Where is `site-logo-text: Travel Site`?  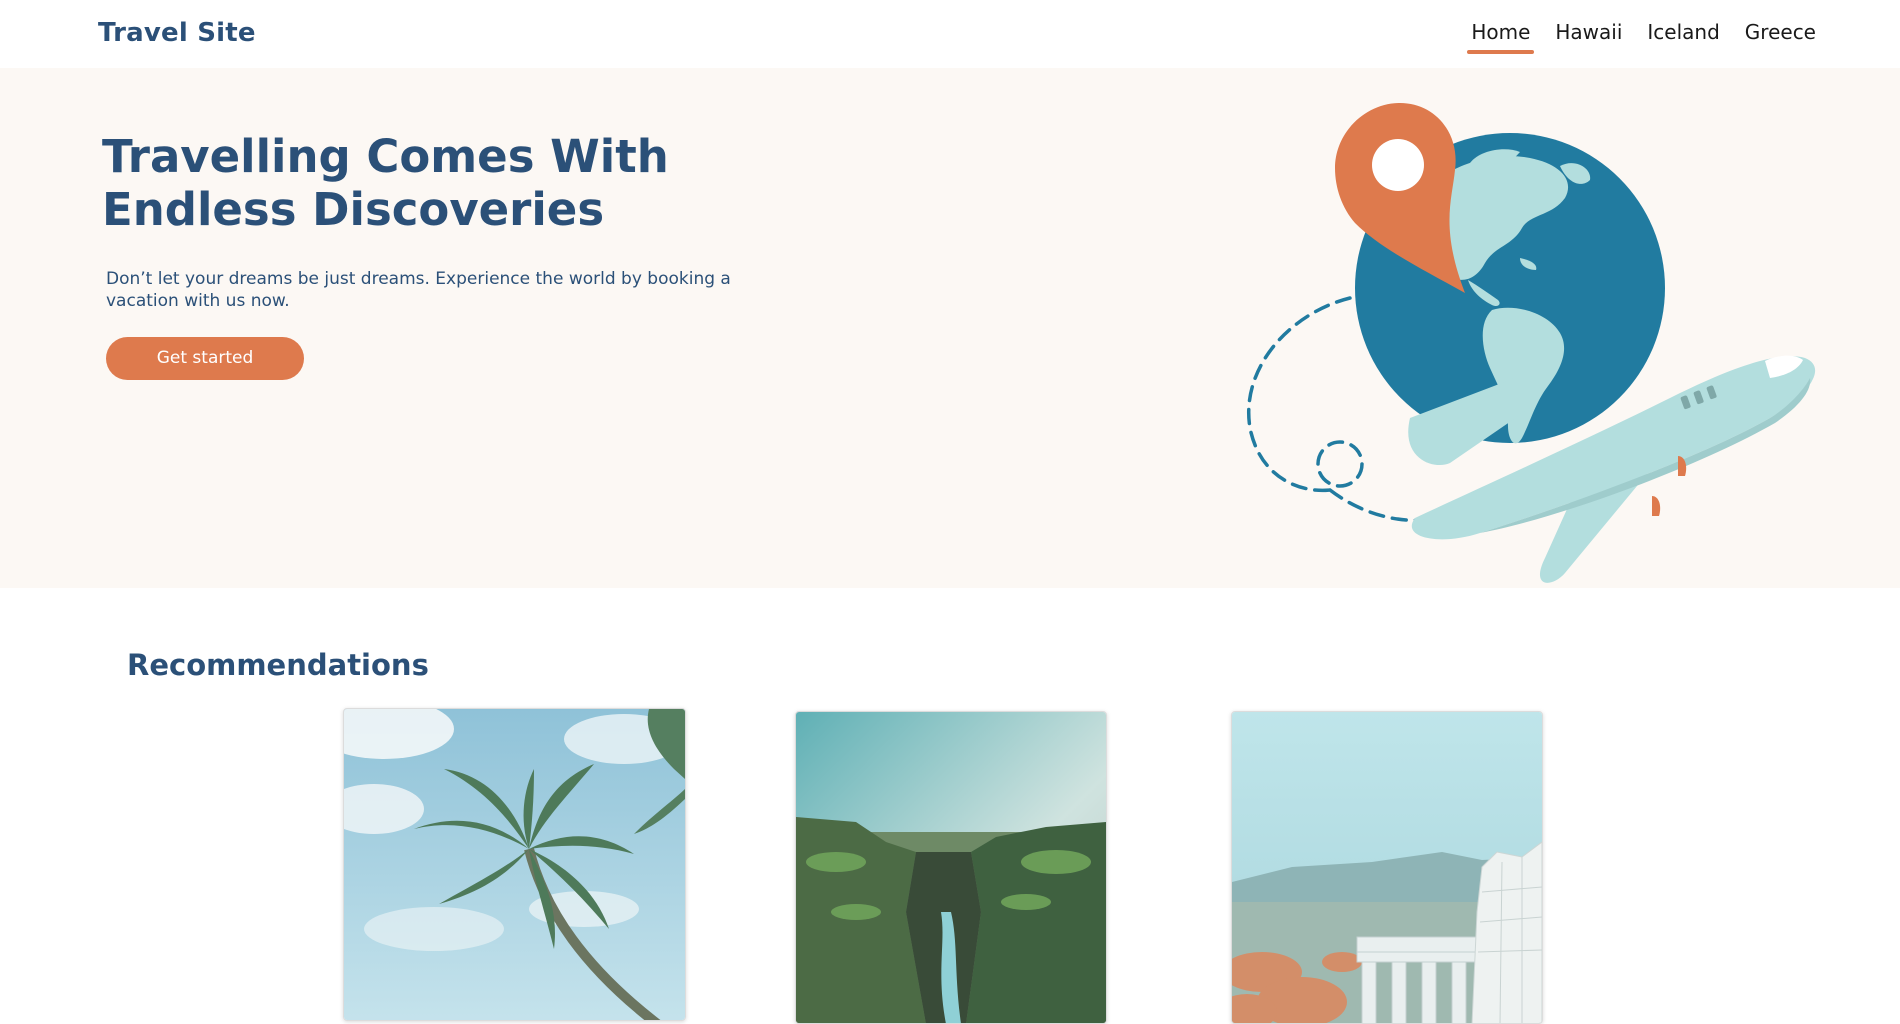
site-logo-text: Travel Site is located at coordinates (177, 33).